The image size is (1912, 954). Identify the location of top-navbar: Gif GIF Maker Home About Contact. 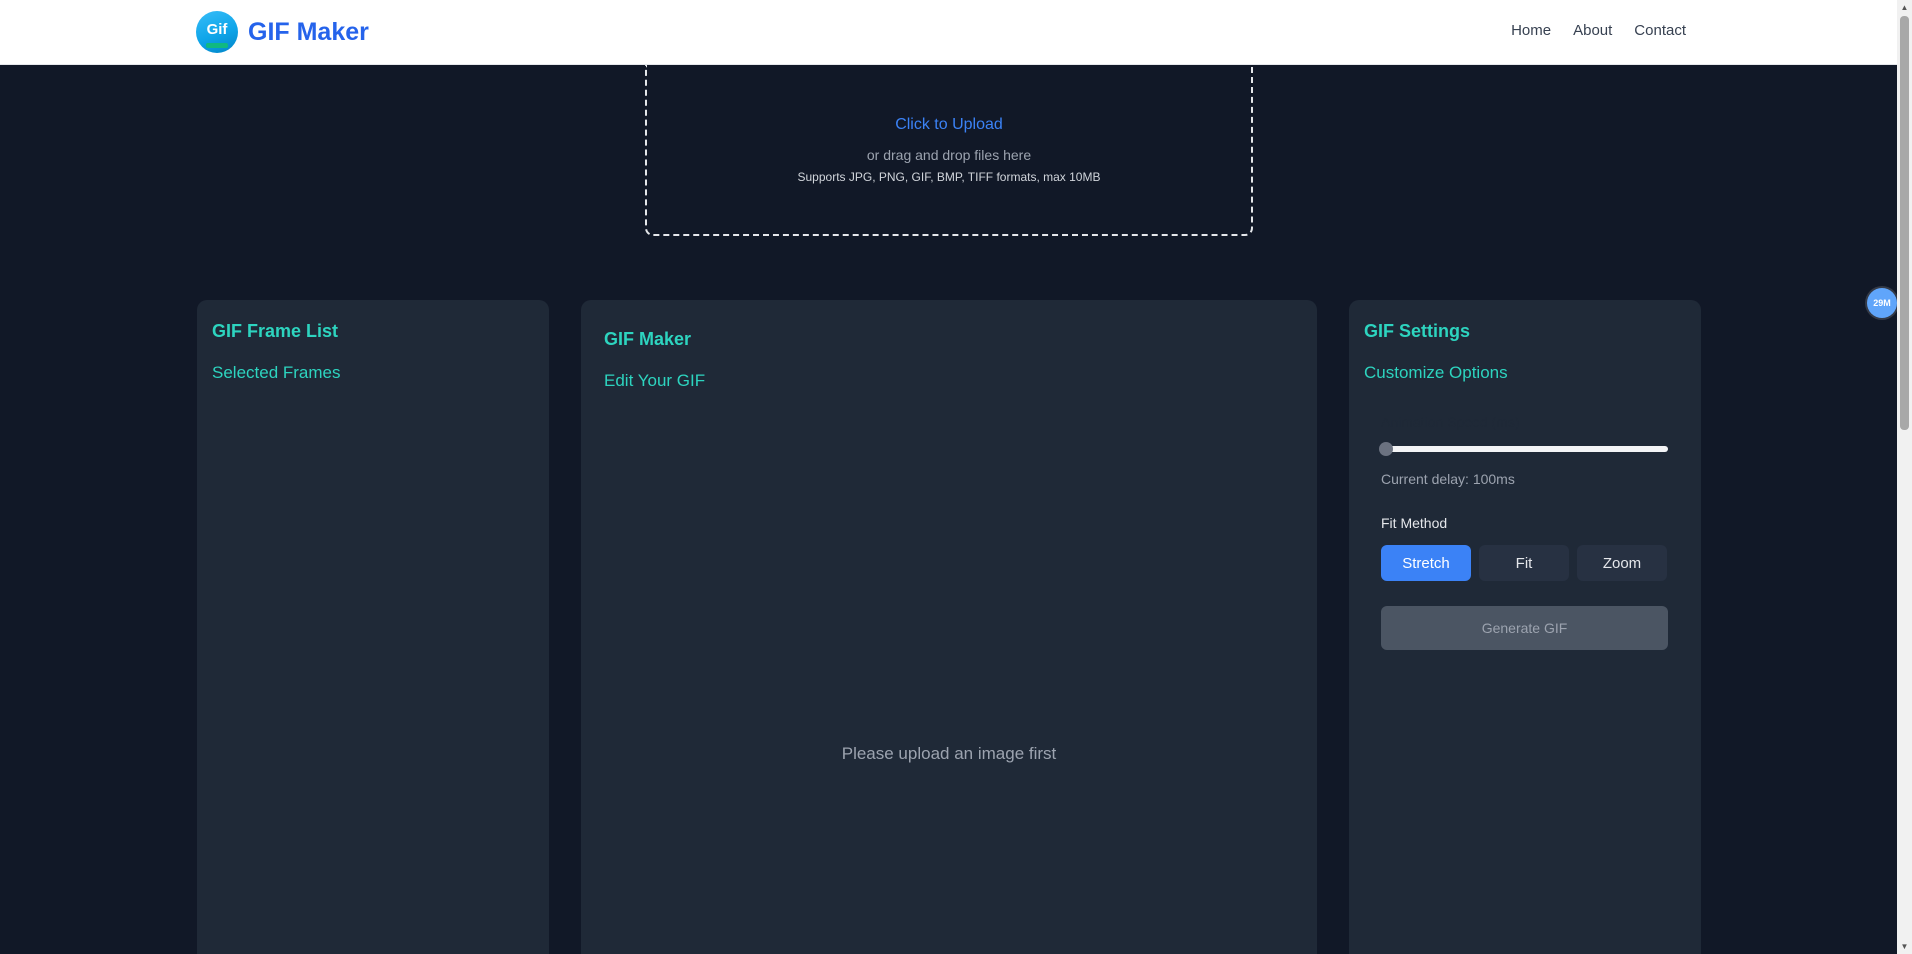
(948, 32).